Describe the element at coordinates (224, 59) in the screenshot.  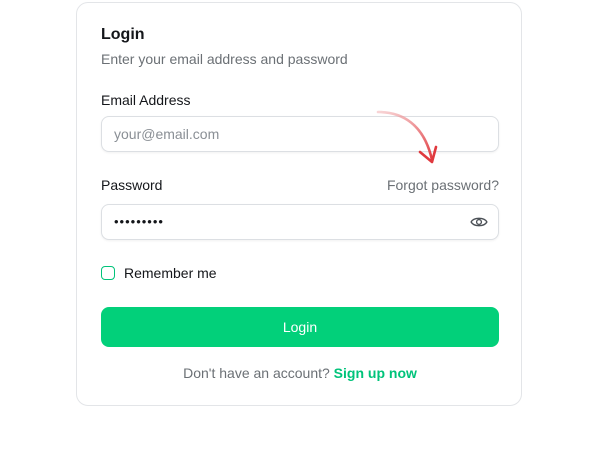
I see `login-subtitle: Enter your email address and password` at that location.